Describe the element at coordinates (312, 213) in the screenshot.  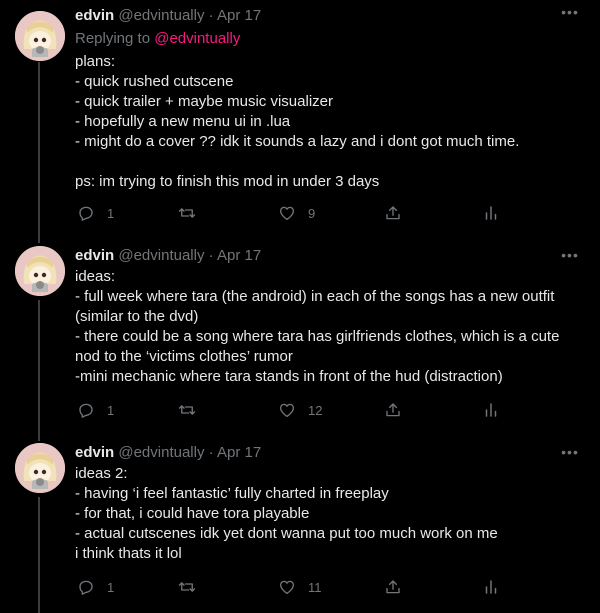
I see `like-count: 9` at that location.